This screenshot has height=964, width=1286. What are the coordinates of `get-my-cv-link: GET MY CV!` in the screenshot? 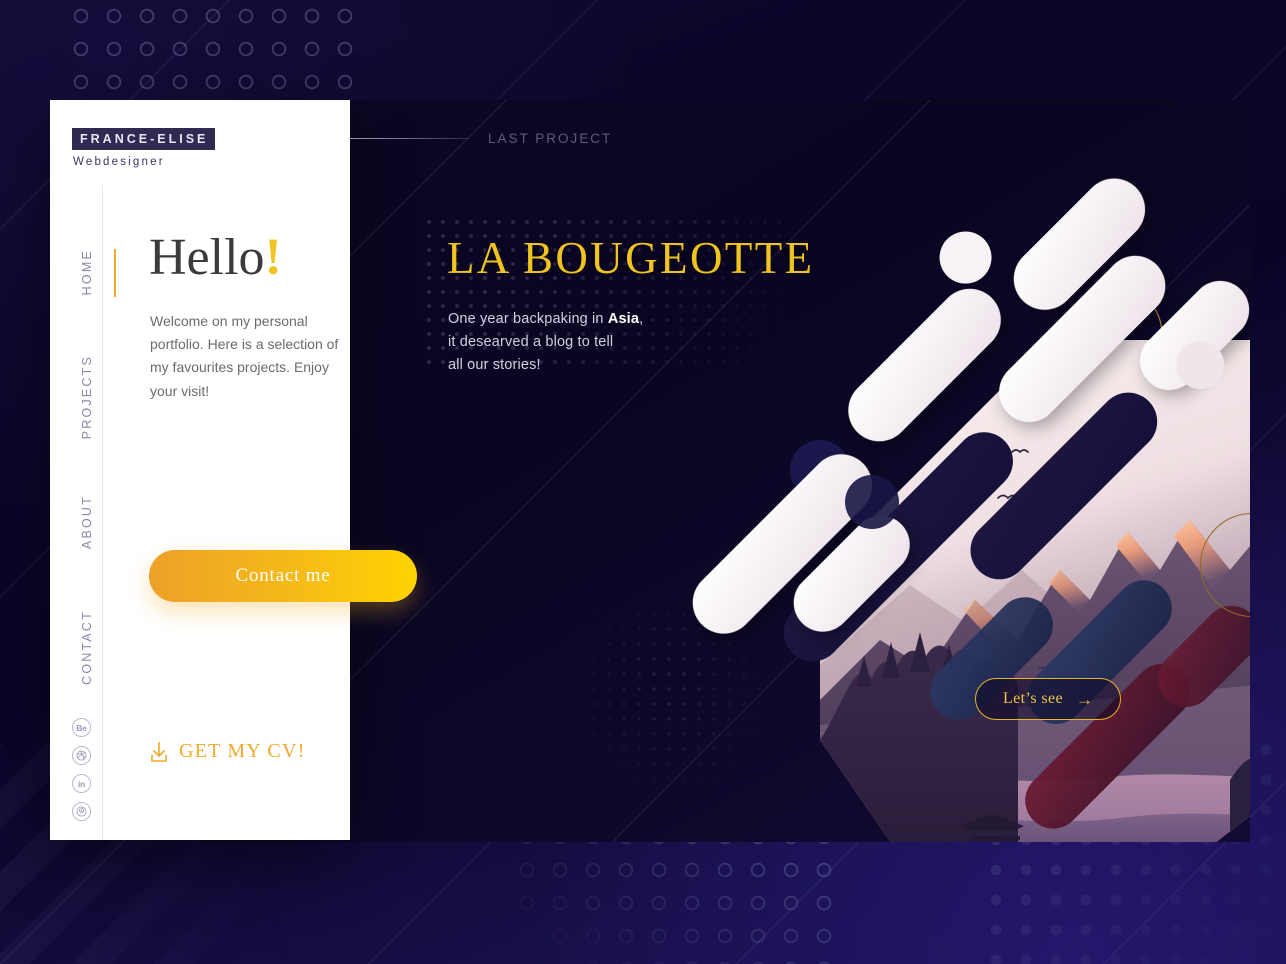 It's located at (227, 751).